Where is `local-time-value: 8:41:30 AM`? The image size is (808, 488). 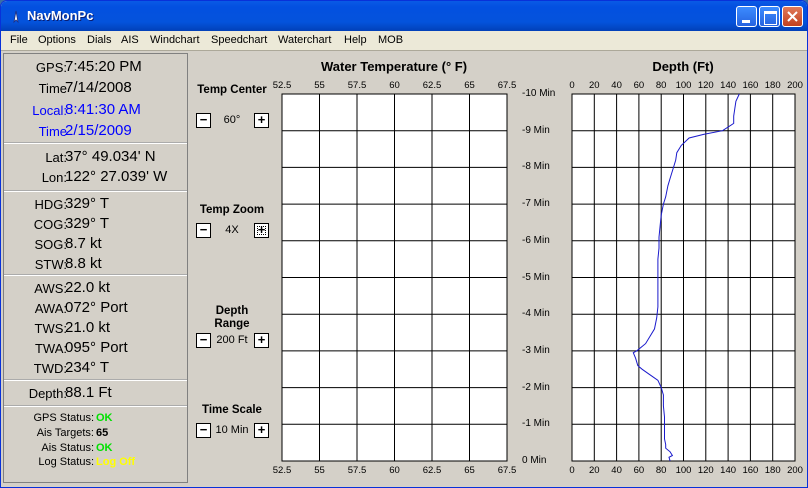 local-time-value: 8:41:30 AM is located at coordinates (103, 109).